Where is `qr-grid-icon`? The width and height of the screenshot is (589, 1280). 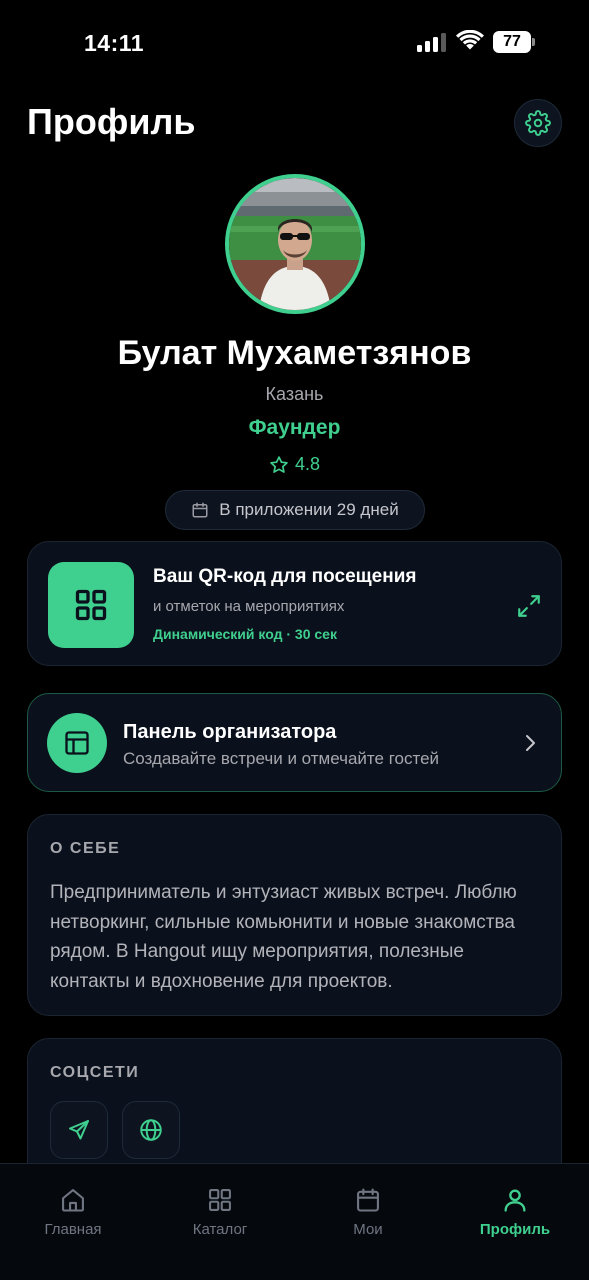 qr-grid-icon is located at coordinates (91, 605).